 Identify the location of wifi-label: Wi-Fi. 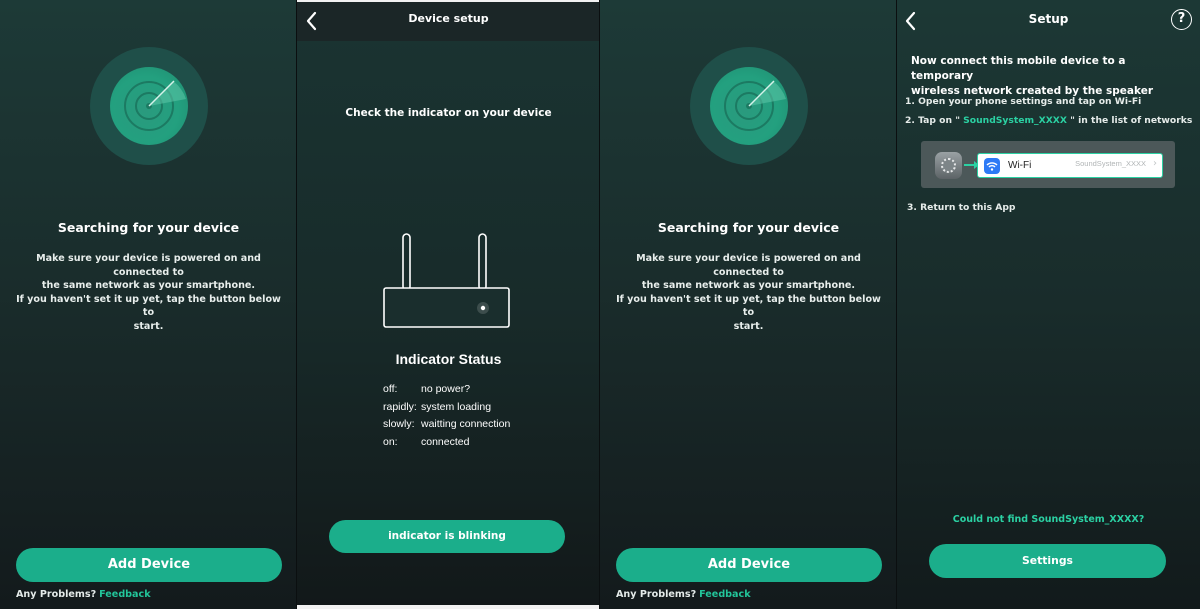
(1020, 165).